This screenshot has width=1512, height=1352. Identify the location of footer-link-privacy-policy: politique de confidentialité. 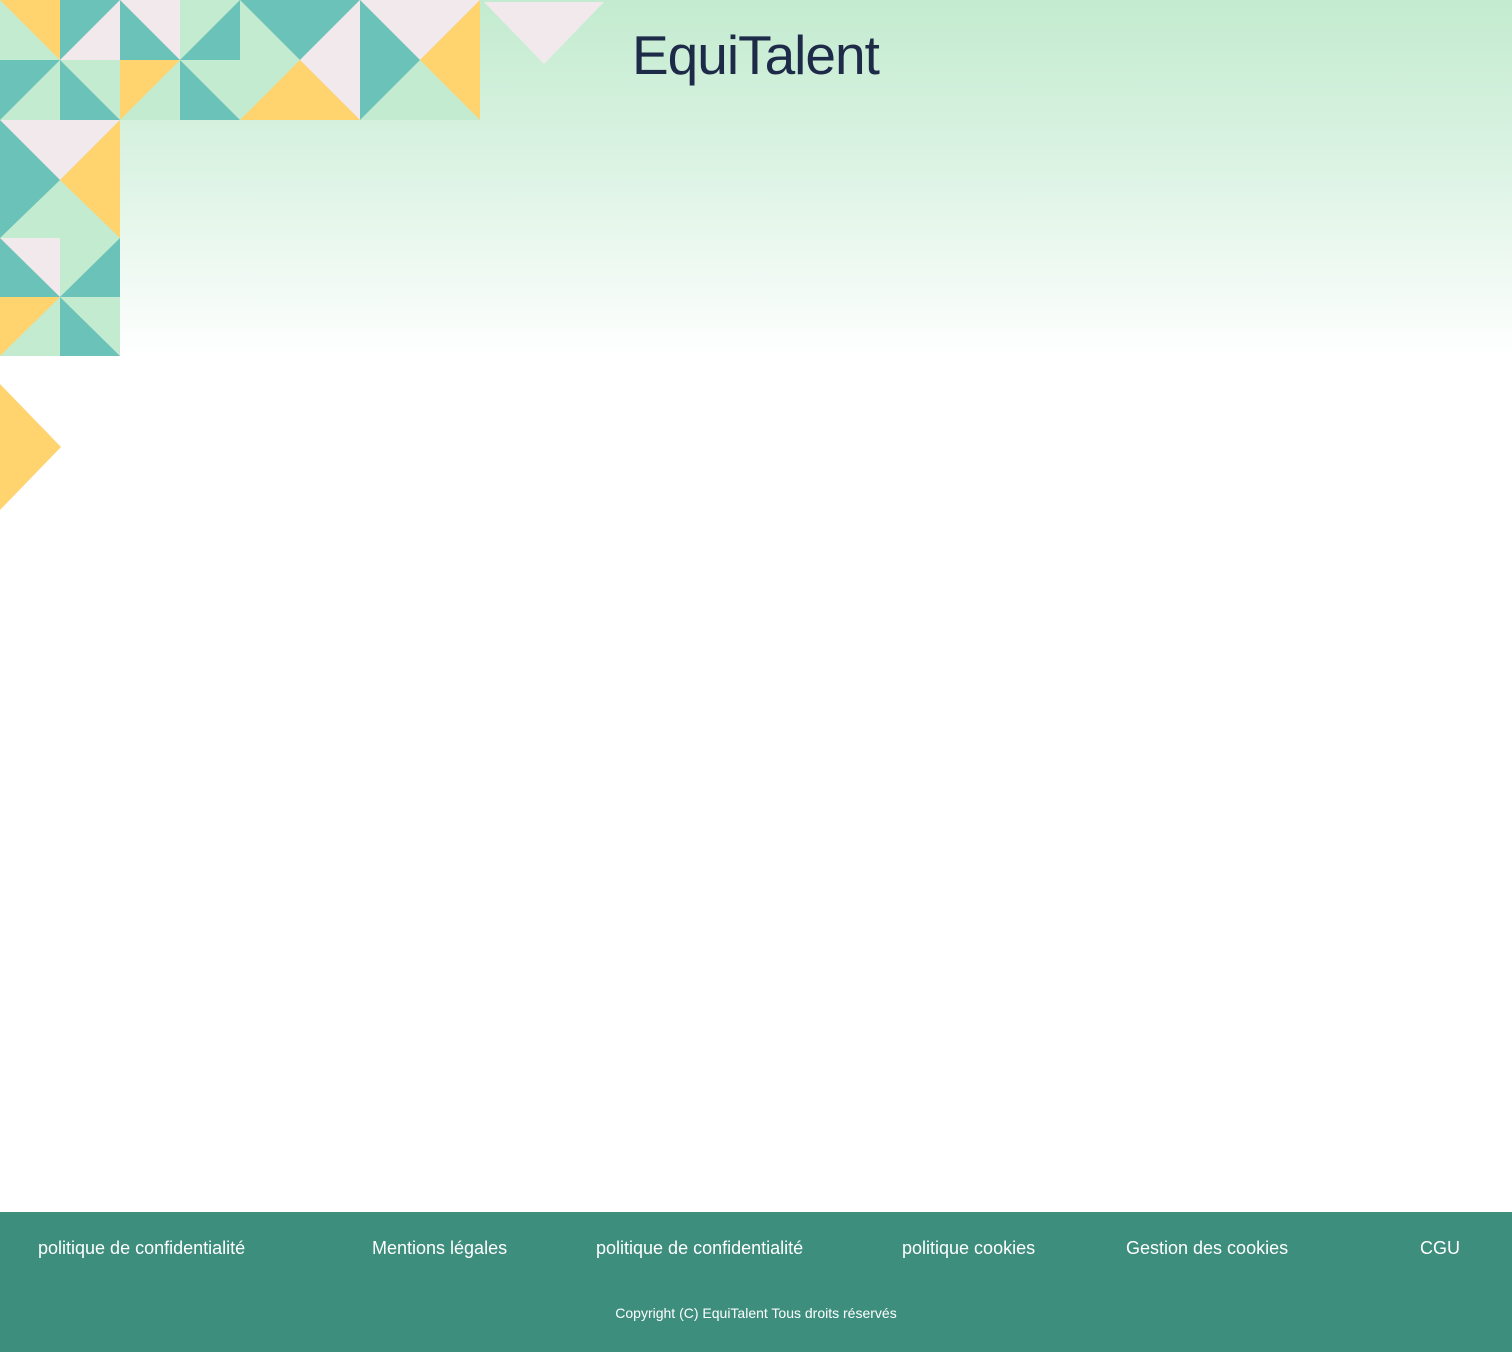
(141, 1248).